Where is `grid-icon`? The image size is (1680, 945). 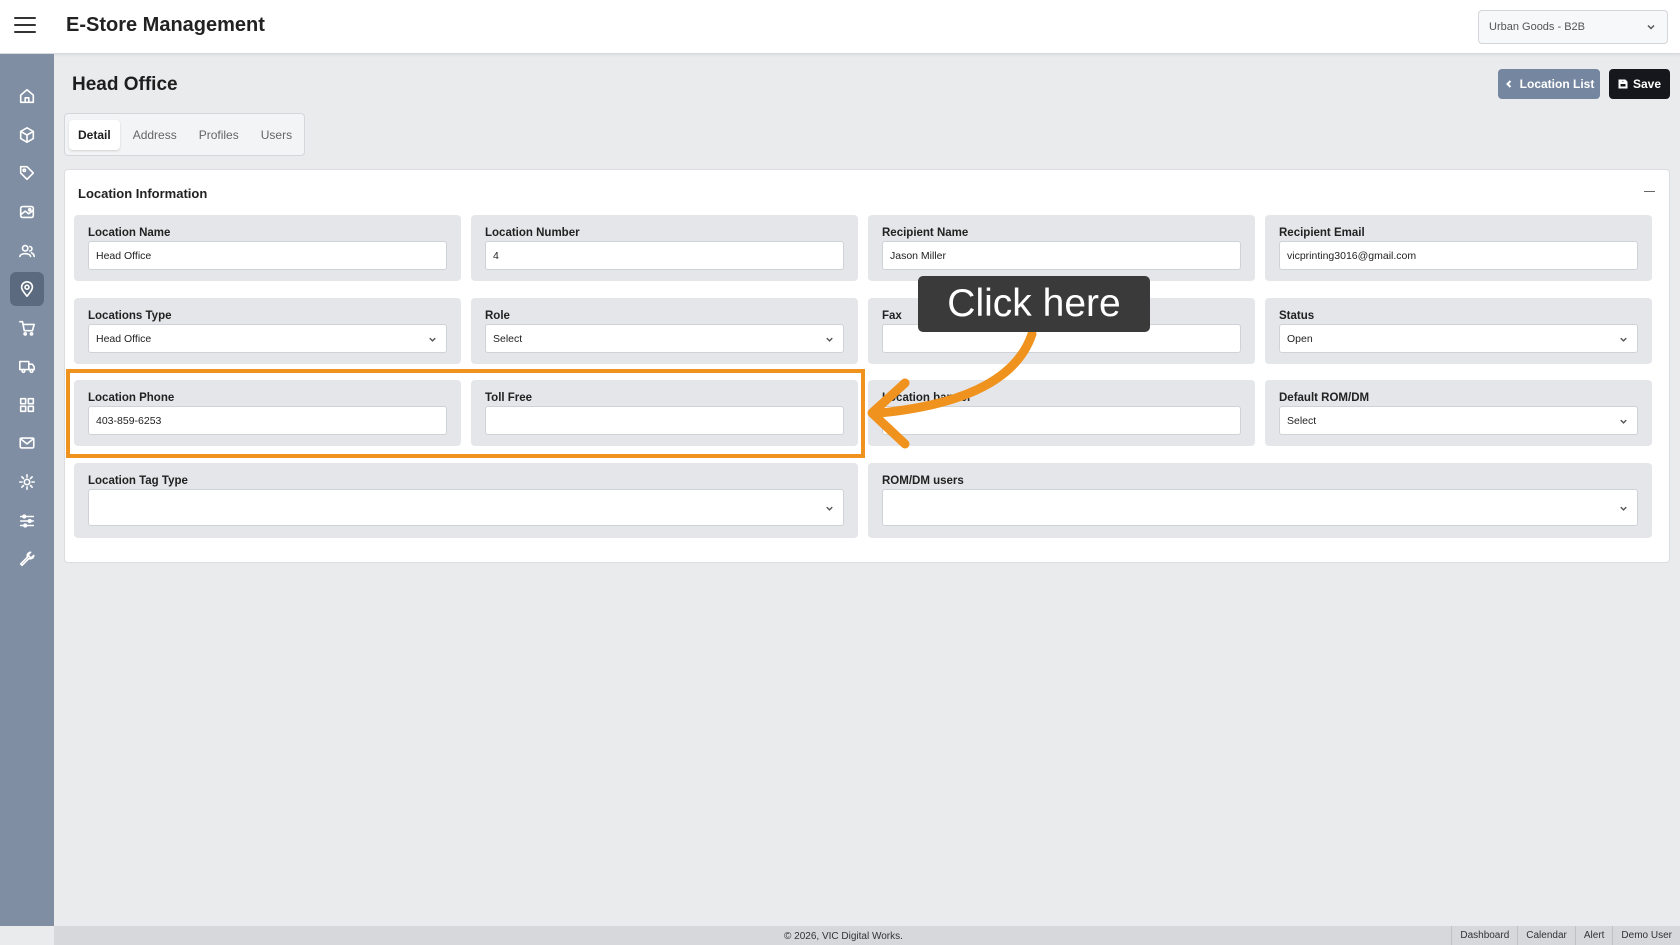 grid-icon is located at coordinates (27, 405).